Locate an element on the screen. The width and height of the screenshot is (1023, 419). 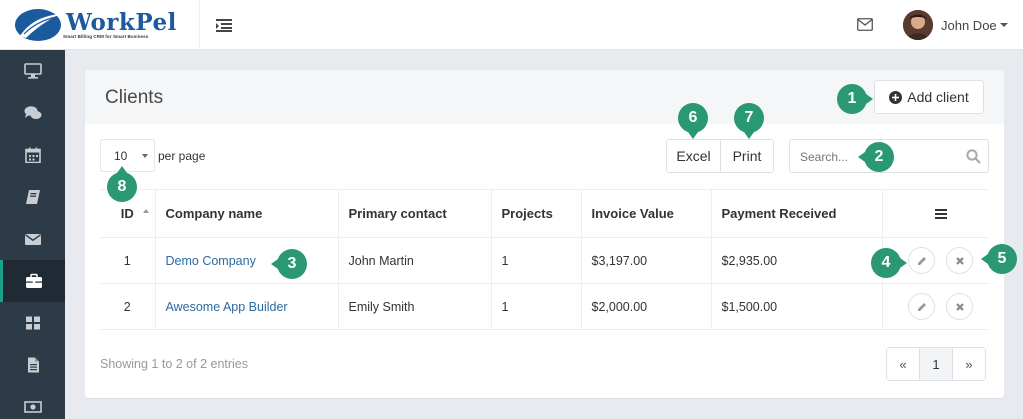
per-page-value: 10 is located at coordinates (121, 155).